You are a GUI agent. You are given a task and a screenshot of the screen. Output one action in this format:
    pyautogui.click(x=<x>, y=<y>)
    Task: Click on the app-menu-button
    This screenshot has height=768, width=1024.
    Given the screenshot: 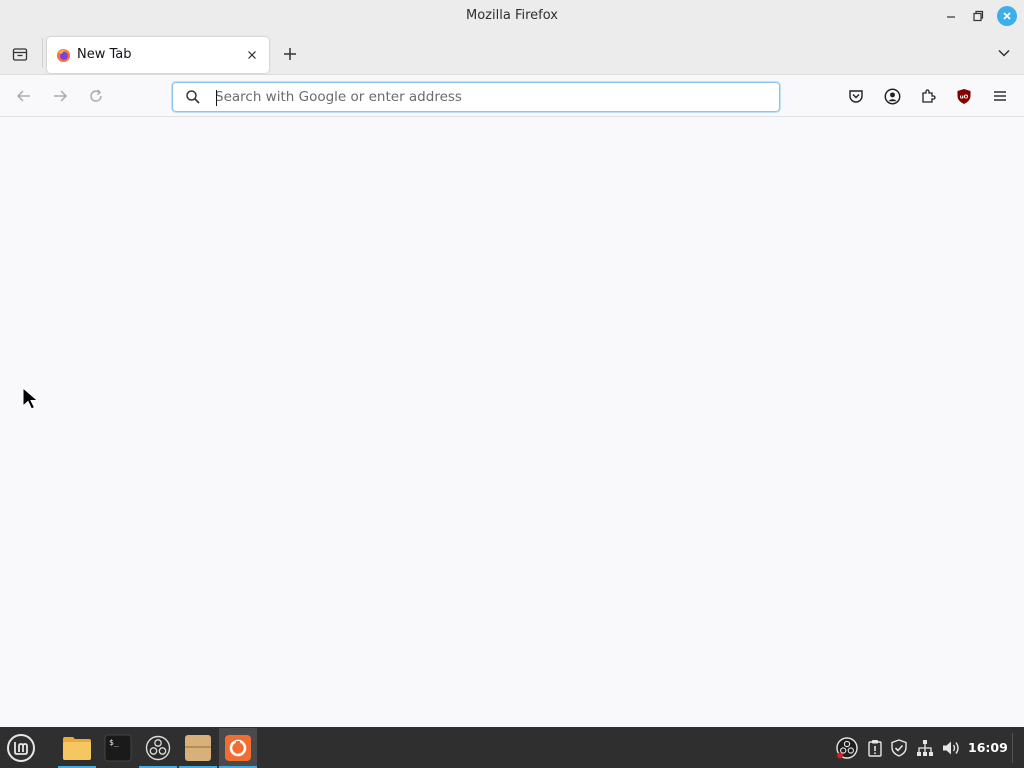 What is the action you would take?
    pyautogui.click(x=1000, y=96)
    